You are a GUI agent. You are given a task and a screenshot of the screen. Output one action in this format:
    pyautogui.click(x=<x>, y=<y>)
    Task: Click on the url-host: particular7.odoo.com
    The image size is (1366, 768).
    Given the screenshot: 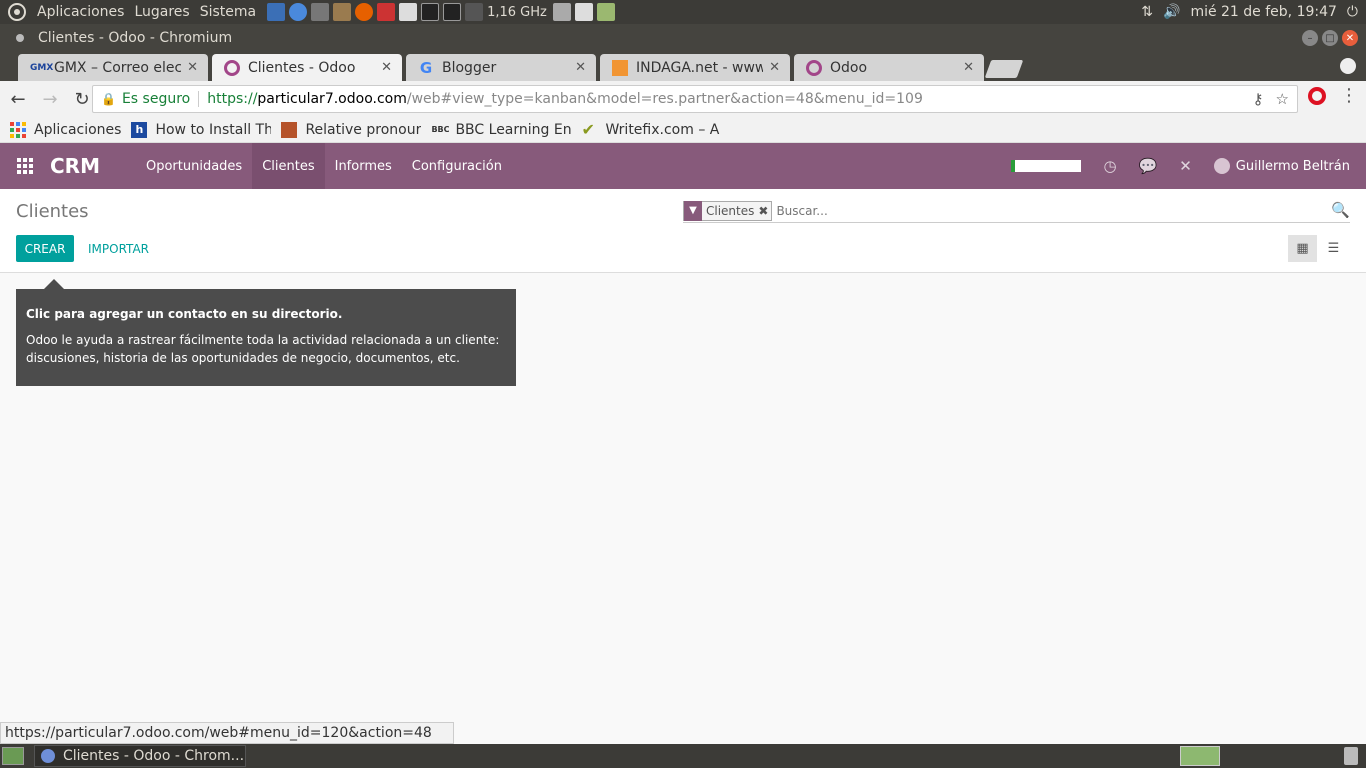 What is the action you would take?
    pyautogui.click(x=332, y=99)
    